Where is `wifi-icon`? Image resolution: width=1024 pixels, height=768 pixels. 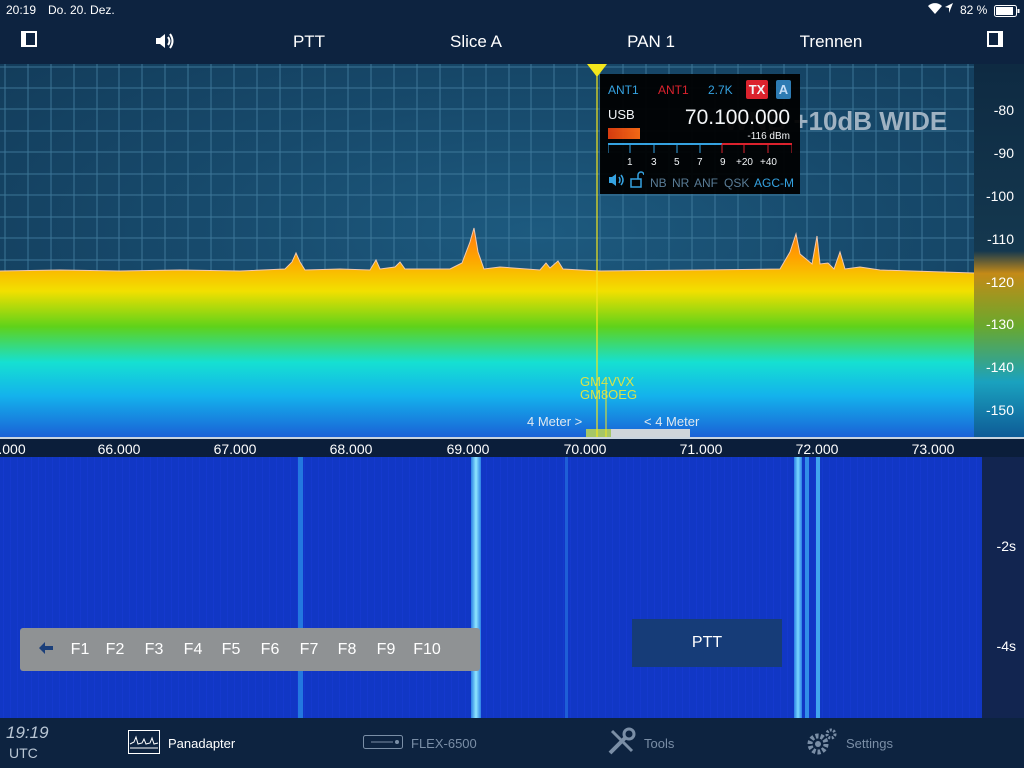
wifi-icon is located at coordinates (935, 10).